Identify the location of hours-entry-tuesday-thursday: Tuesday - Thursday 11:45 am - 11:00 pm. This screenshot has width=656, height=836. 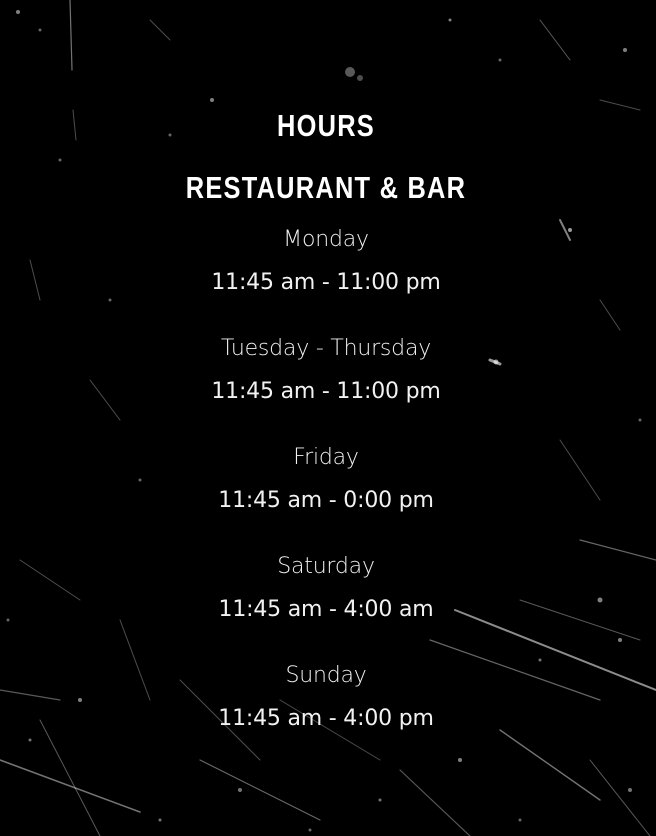
(326, 386).